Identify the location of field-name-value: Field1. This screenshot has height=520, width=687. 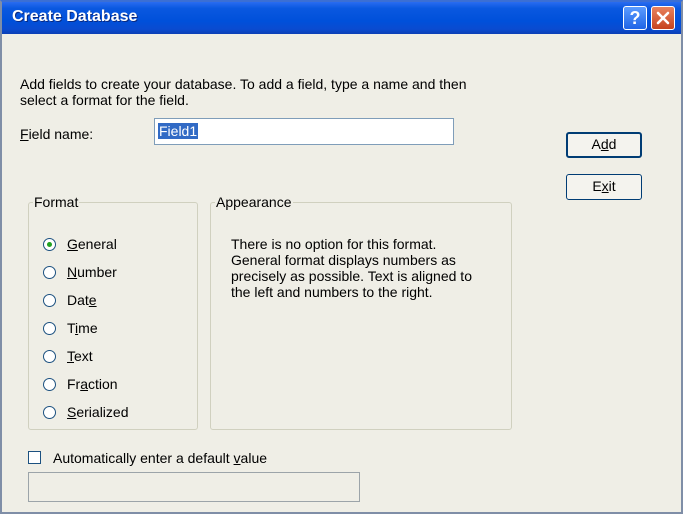
(178, 131).